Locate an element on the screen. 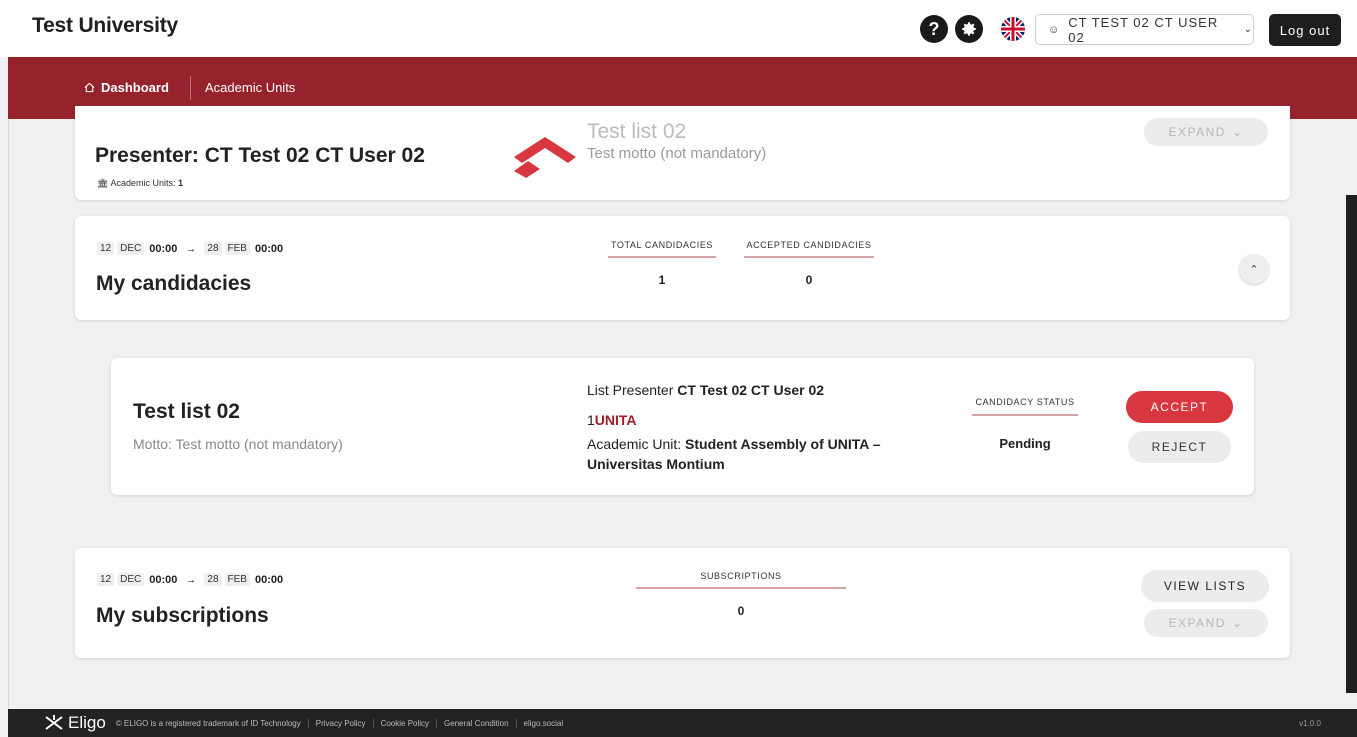 The width and height of the screenshot is (1357, 737). view-lists-button: VIEW LISTS is located at coordinates (1205, 586).